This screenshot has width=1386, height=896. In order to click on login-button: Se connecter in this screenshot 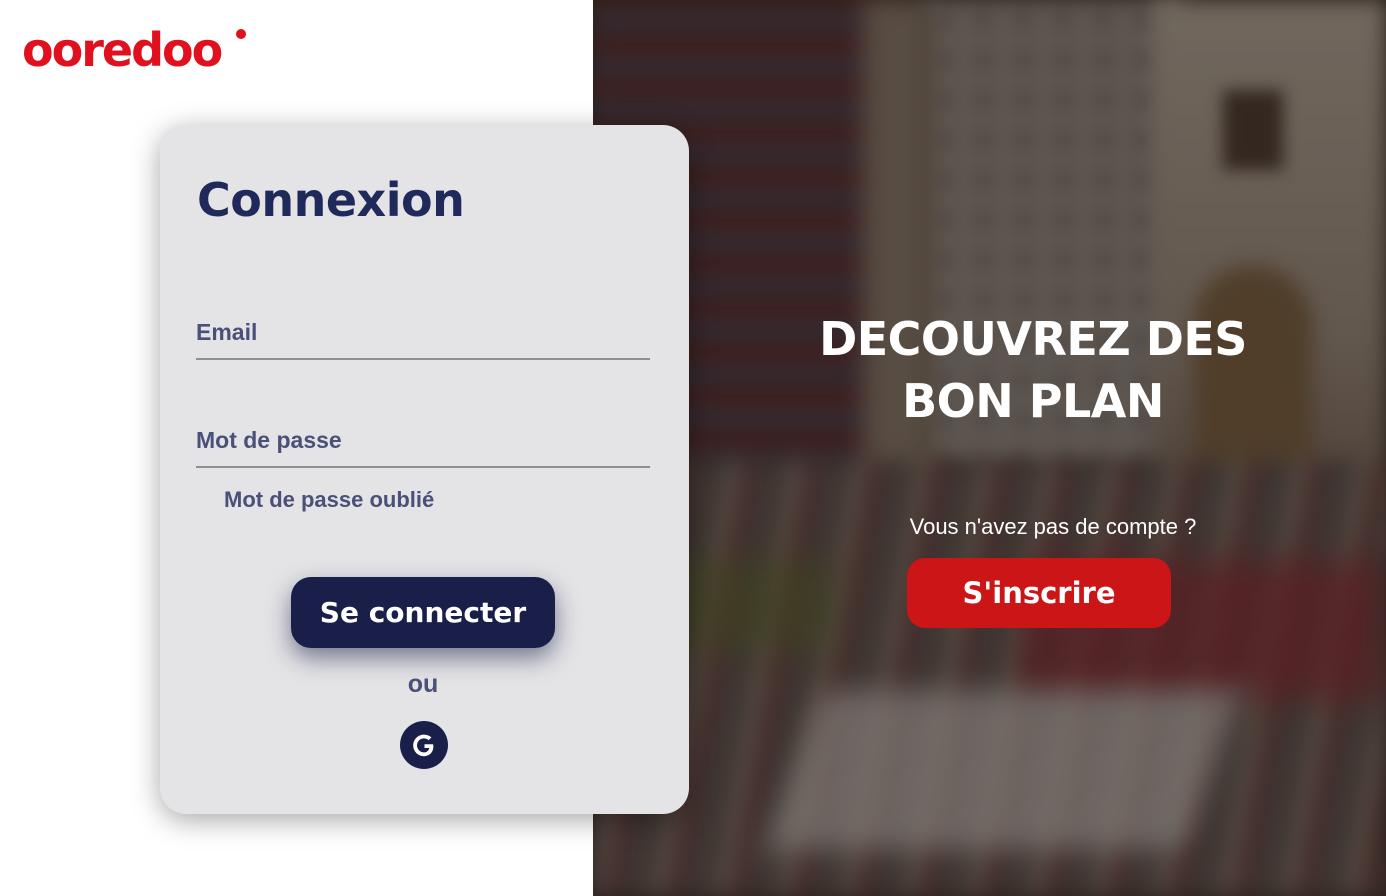, I will do `click(423, 612)`.